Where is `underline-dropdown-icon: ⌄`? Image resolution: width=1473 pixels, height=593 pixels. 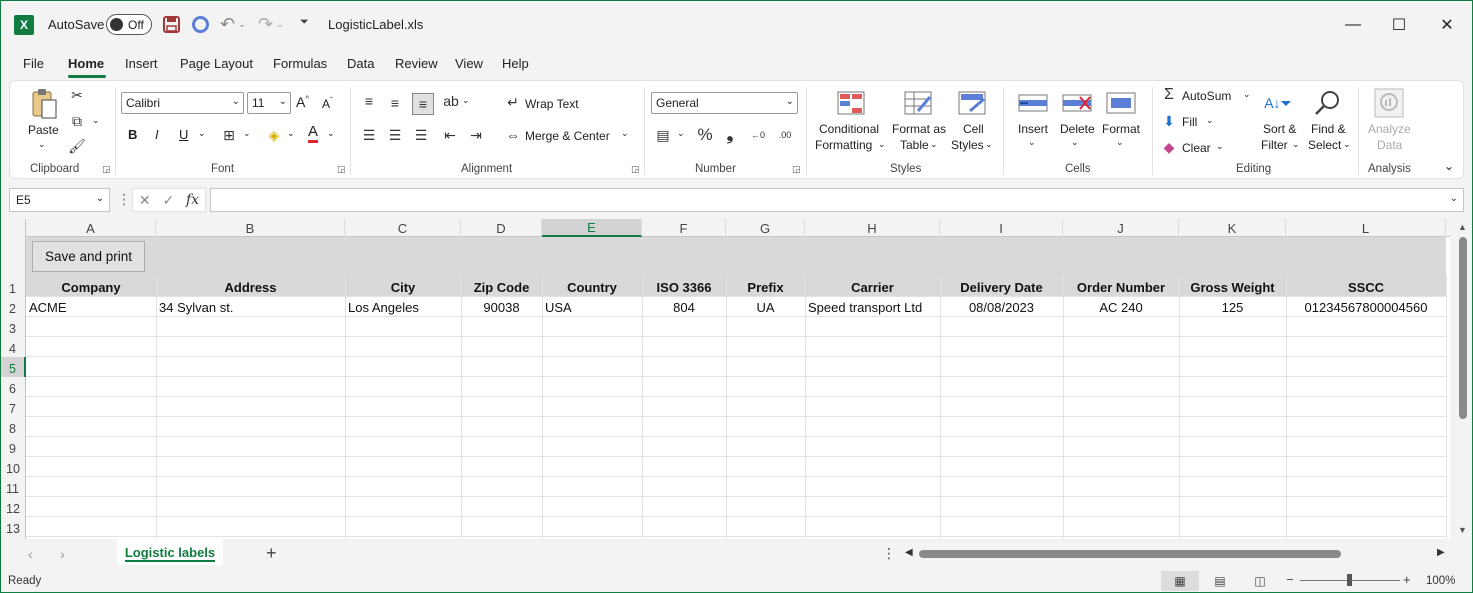 underline-dropdown-icon: ⌄ is located at coordinates (202, 133).